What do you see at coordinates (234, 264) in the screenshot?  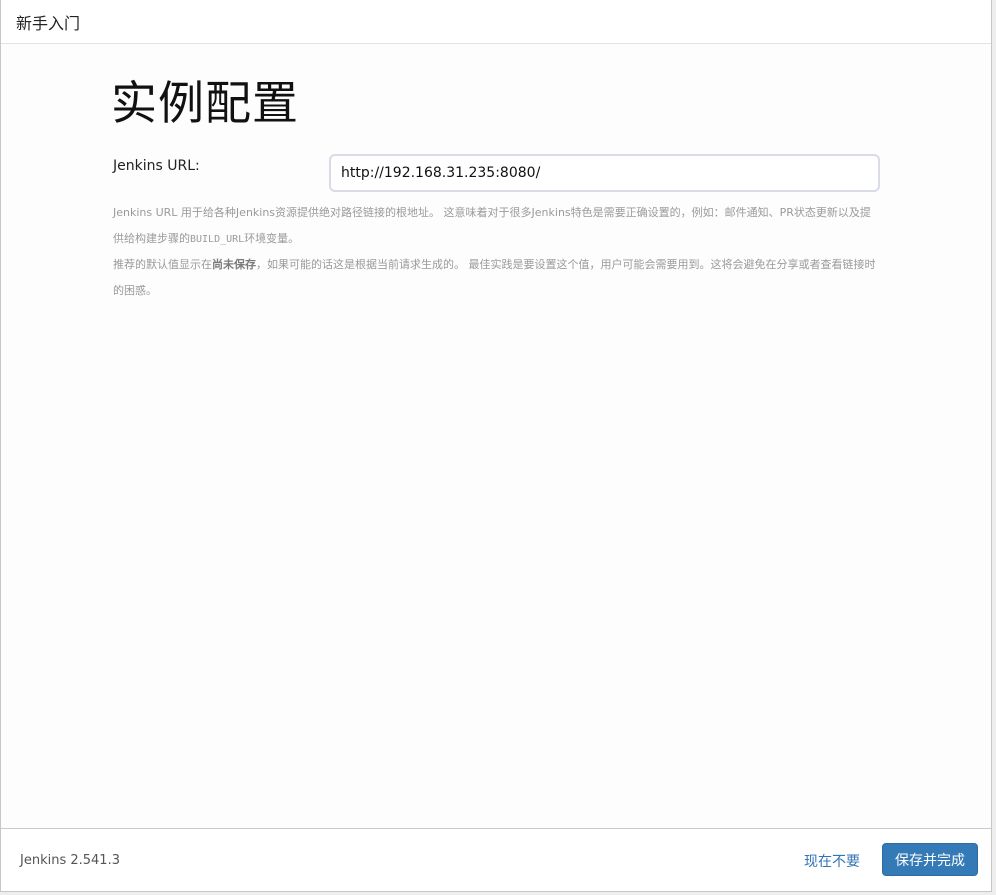 I see `help-text-2-bold: 尚未保存` at bounding box center [234, 264].